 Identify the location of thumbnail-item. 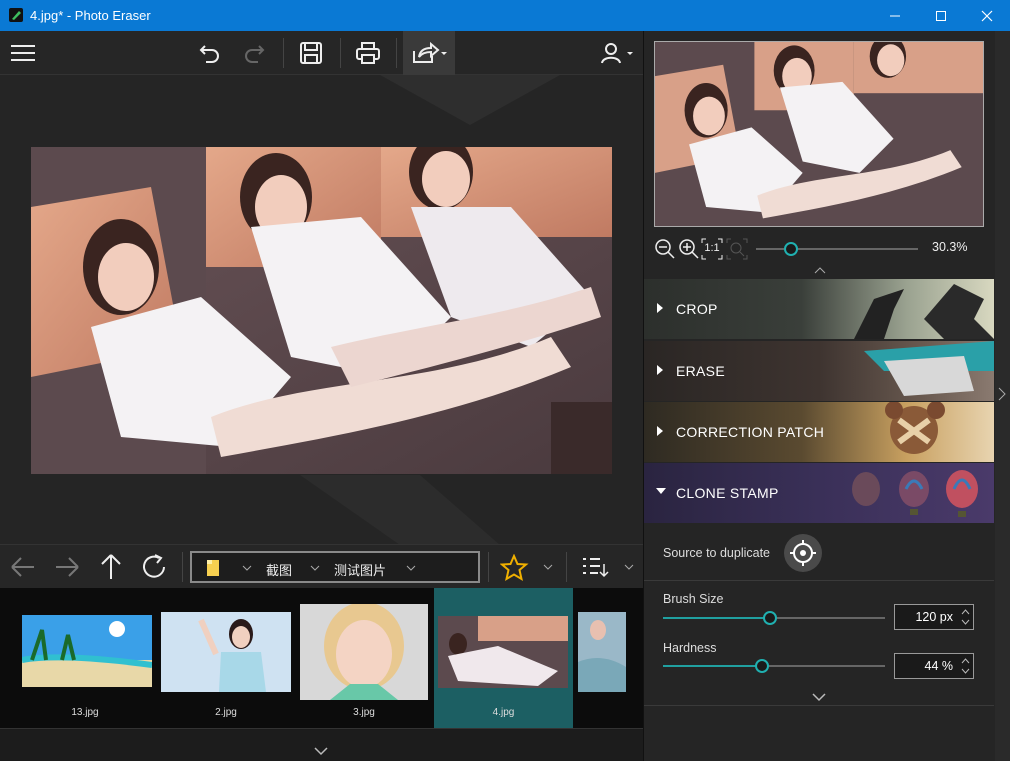
(602, 658).